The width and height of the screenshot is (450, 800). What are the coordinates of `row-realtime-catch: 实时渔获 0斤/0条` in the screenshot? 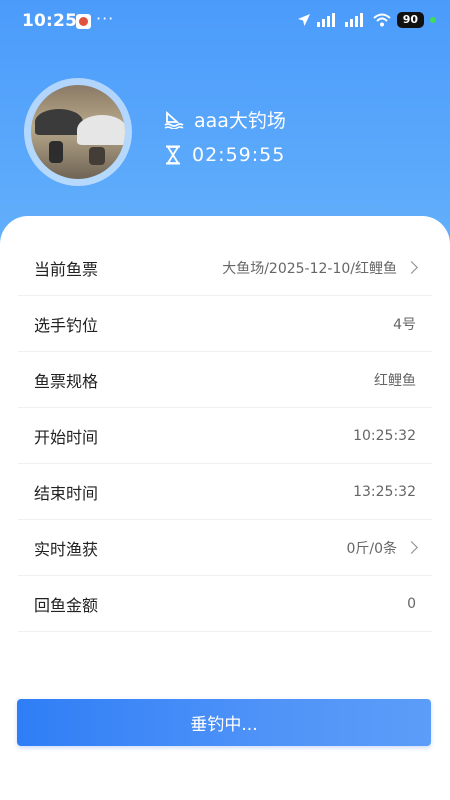 It's located at (225, 548).